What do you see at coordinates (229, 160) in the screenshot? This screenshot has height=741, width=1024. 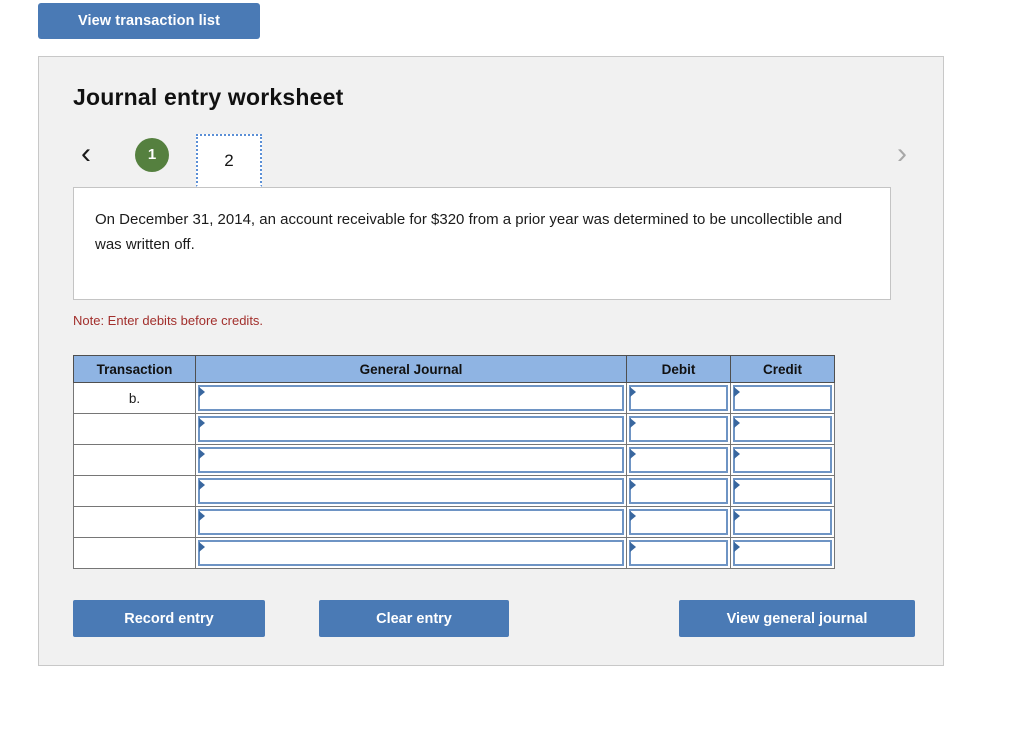 I see `pager-page-2-active: 2` at bounding box center [229, 160].